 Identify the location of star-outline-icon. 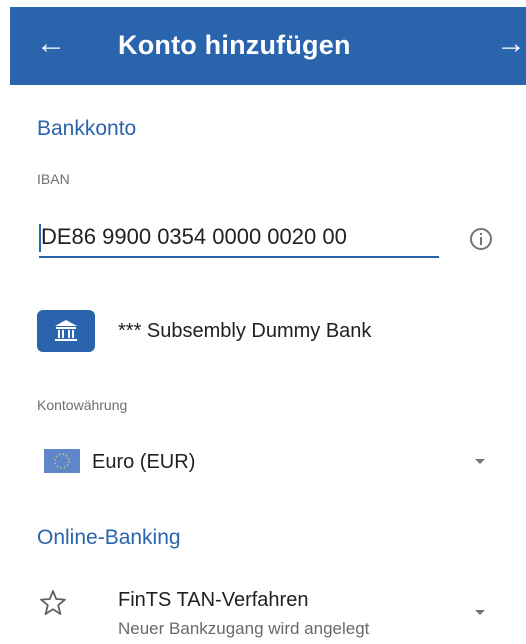
(53, 603).